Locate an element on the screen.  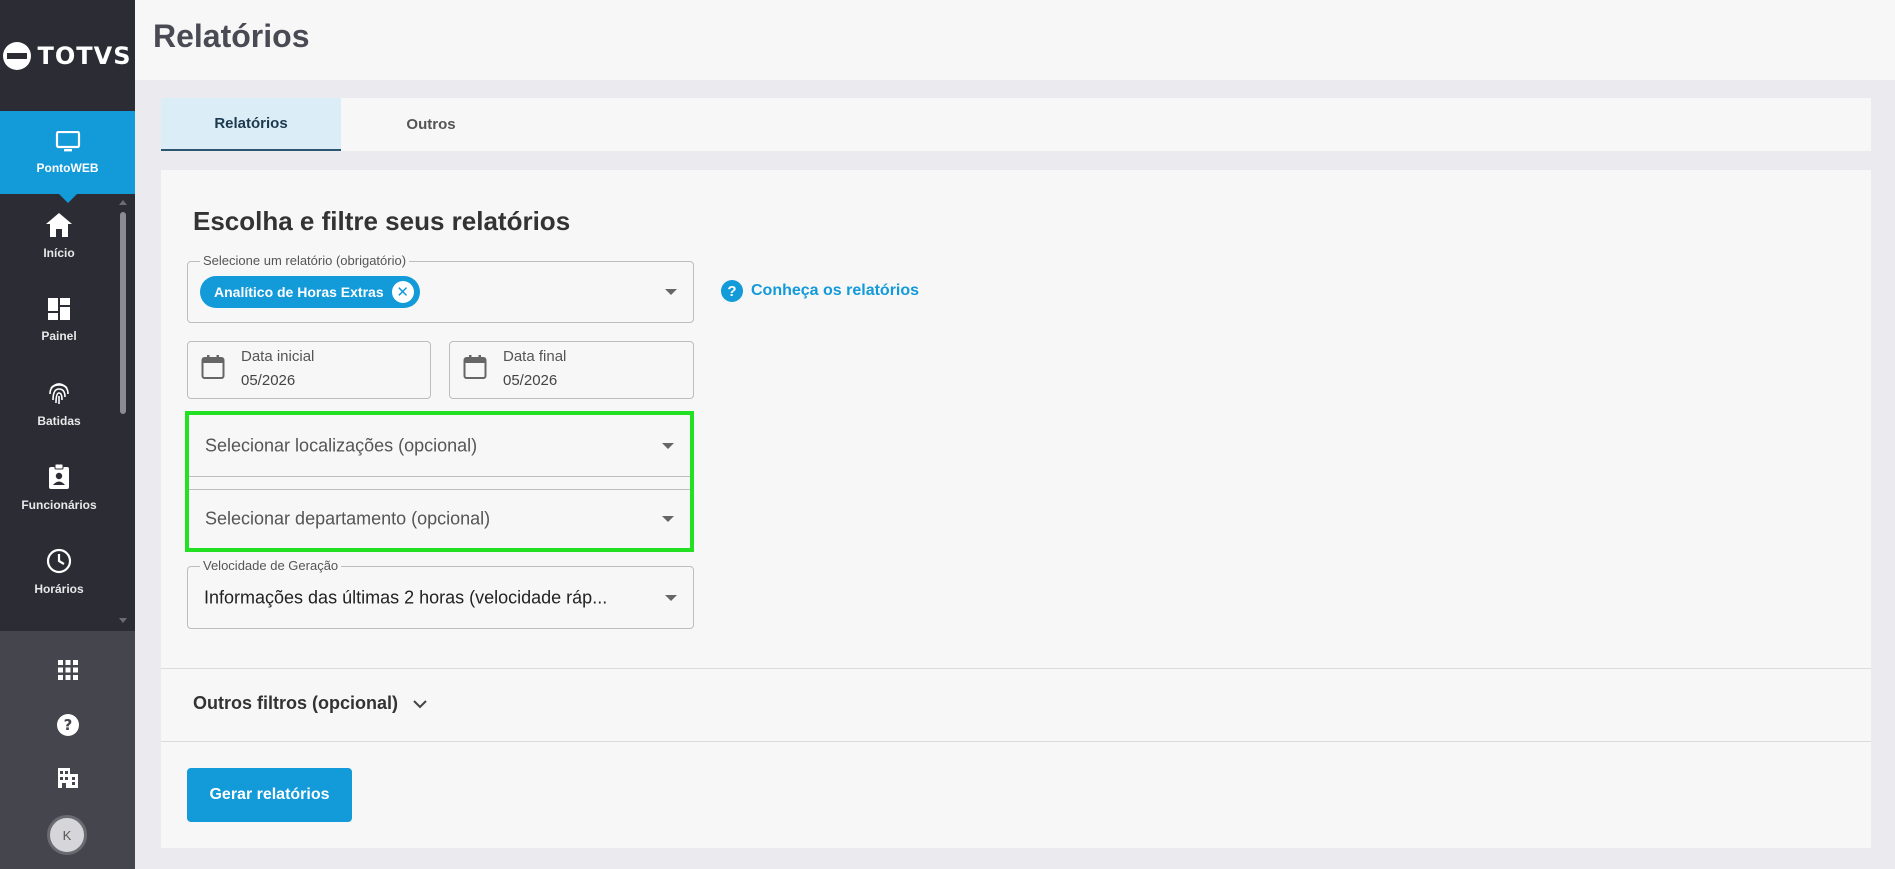
sidebar-item-label: PontoWEB is located at coordinates (67, 167).